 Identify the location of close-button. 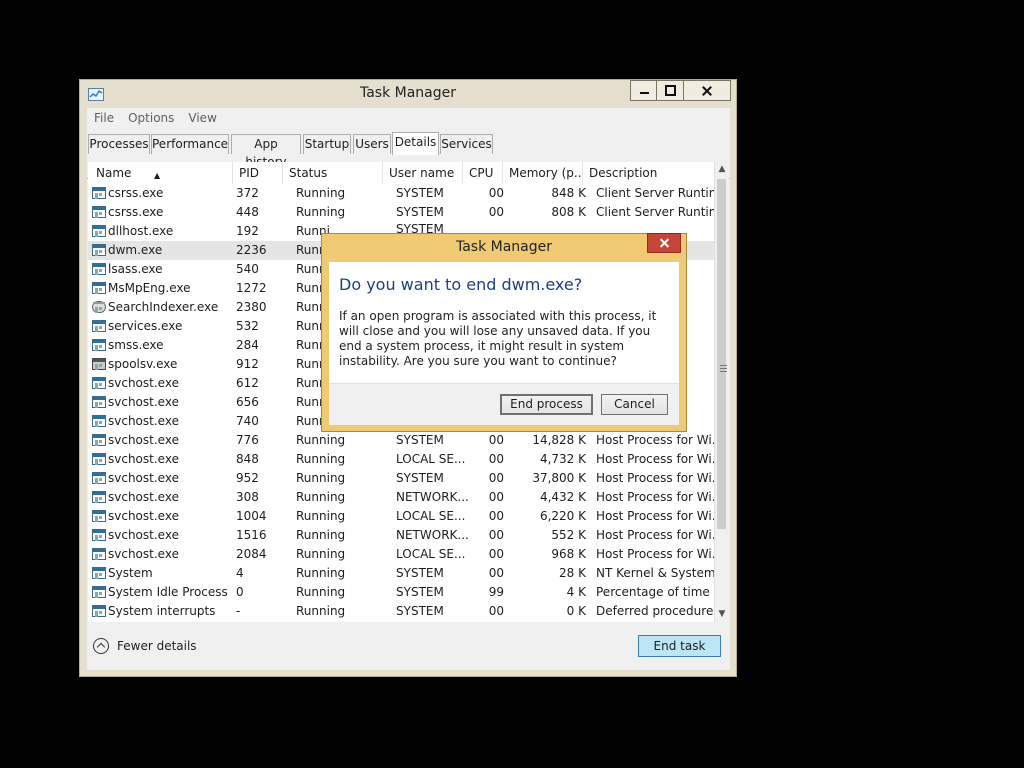
(707, 90).